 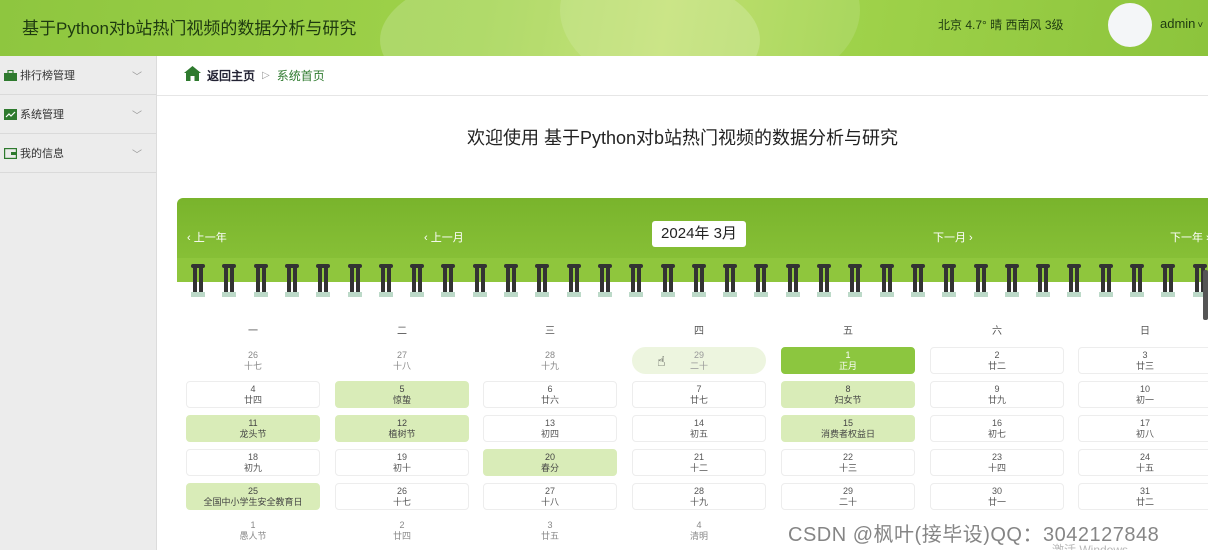 What do you see at coordinates (207, 237) in the screenshot?
I see `prev-year-button: ‹ 上一年` at bounding box center [207, 237].